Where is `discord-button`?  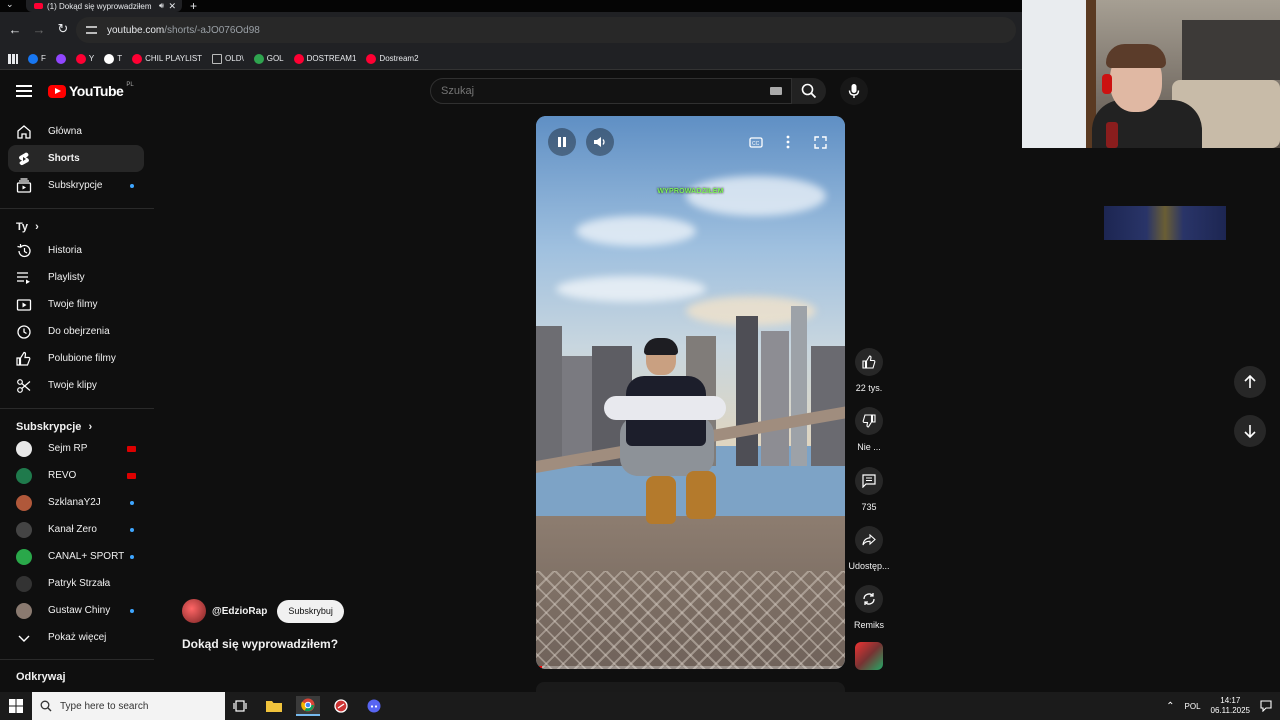 discord-button is located at coordinates (374, 706).